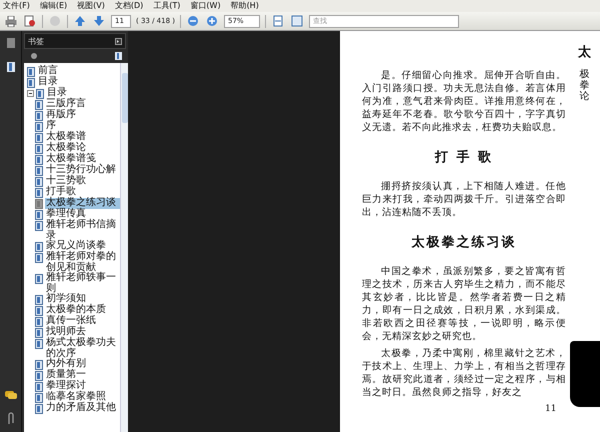 Image resolution: width=600 pixels, height=432 pixels. I want to click on bookmark-item: 拳理传真, so click(82, 214).